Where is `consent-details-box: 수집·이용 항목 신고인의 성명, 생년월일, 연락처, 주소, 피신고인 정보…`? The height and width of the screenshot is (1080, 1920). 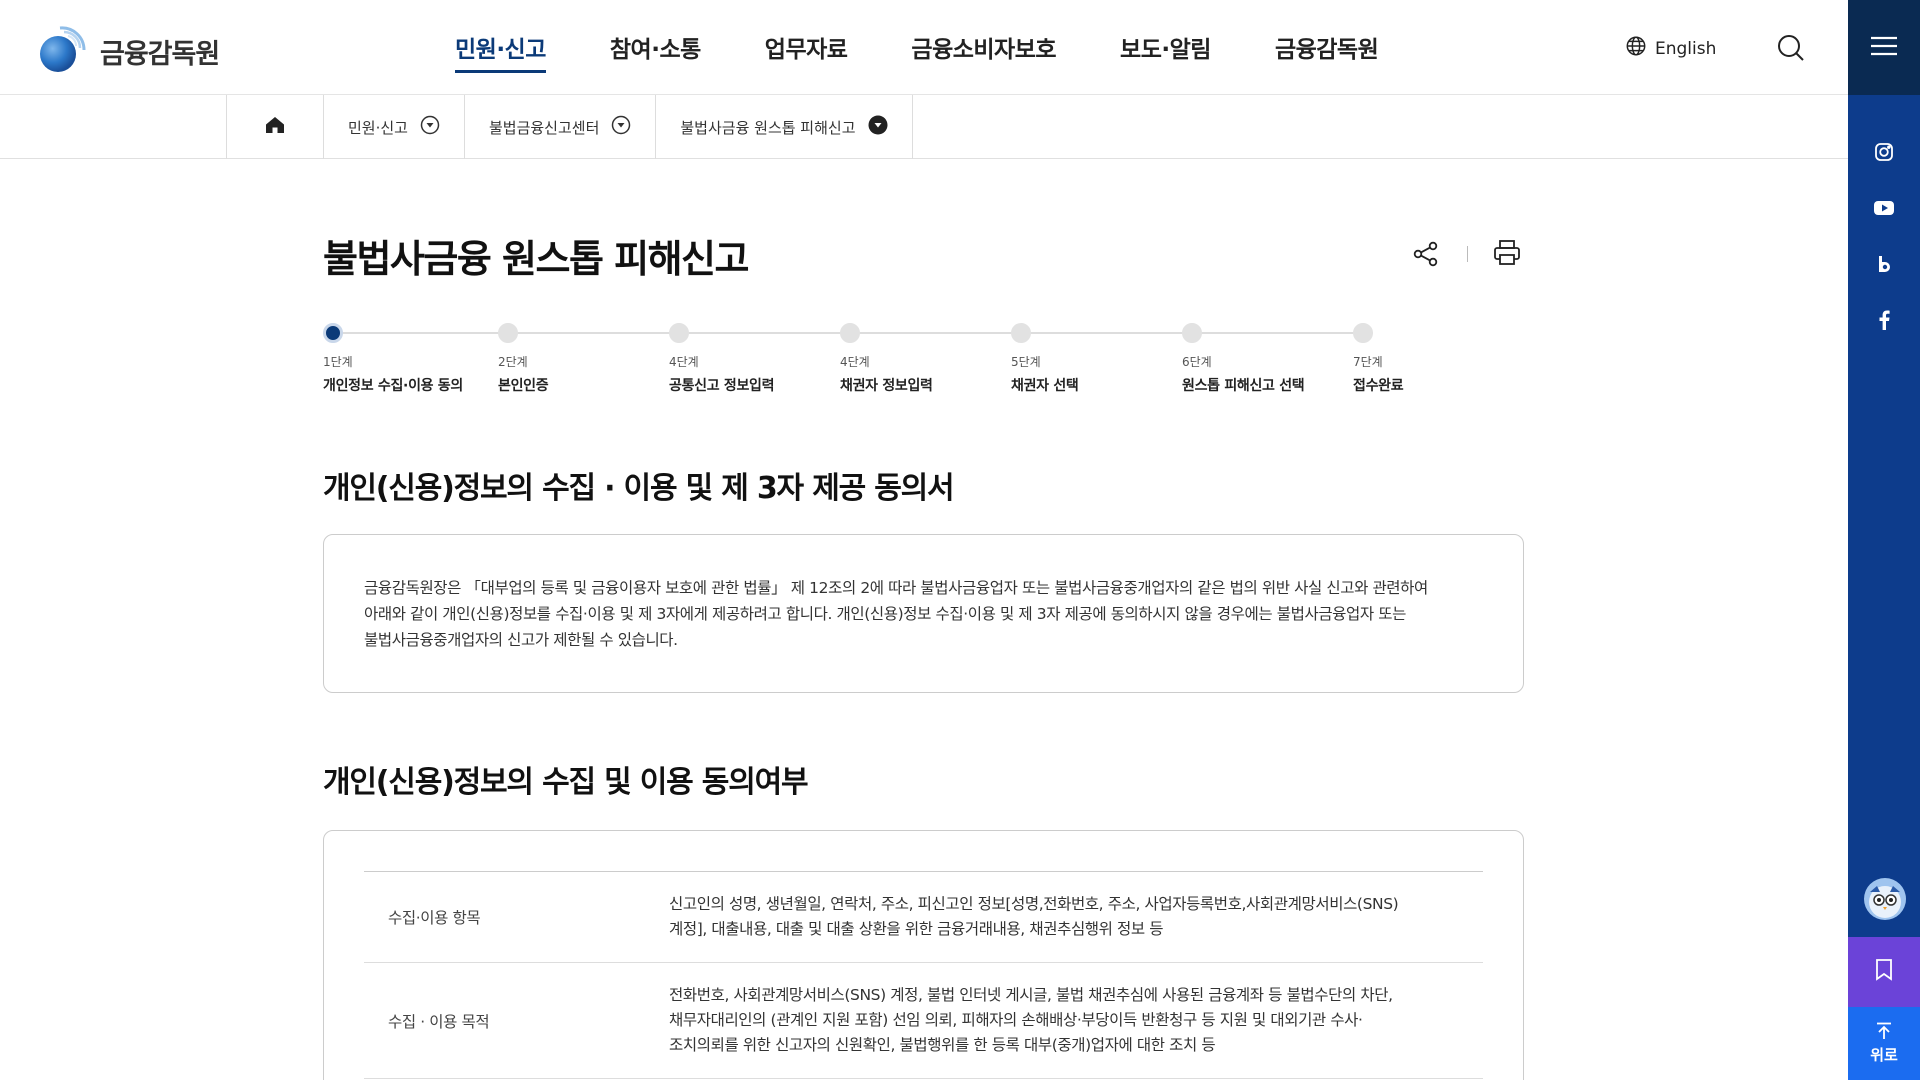
consent-details-box: 수집·이용 항목 신고인의 성명, 생년월일, 연락처, 주소, 피신고인 정보… is located at coordinates (923, 955).